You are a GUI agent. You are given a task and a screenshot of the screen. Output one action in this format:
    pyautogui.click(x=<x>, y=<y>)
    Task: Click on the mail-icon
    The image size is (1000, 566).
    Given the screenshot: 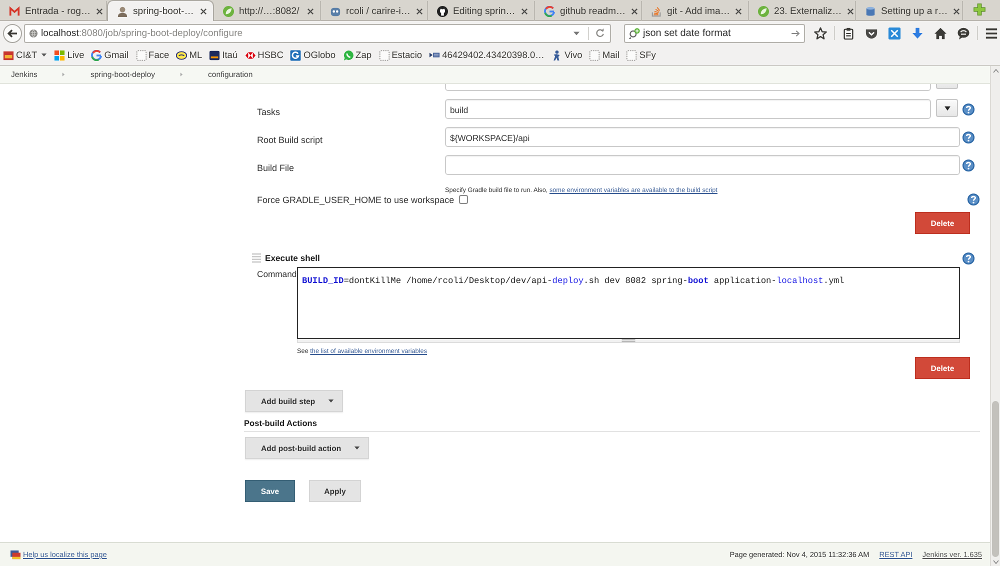 What is the action you would take?
    pyautogui.click(x=14, y=11)
    